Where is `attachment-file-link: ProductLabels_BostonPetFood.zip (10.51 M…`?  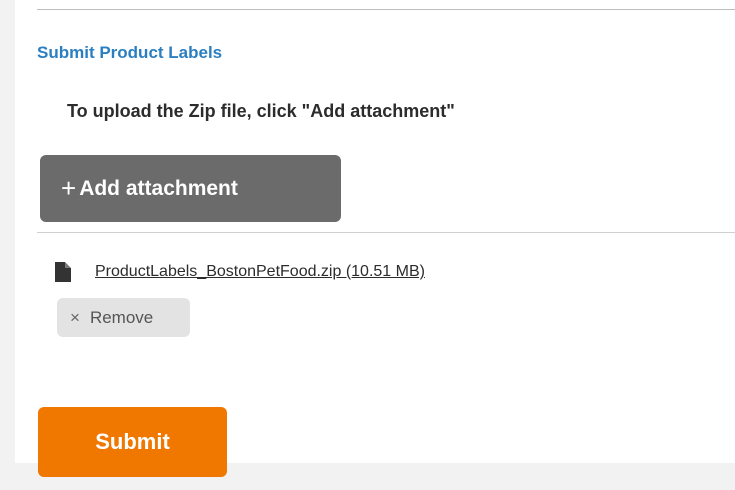
attachment-file-link: ProductLabels_BostonPetFood.zip (10.51 M… is located at coordinates (260, 272).